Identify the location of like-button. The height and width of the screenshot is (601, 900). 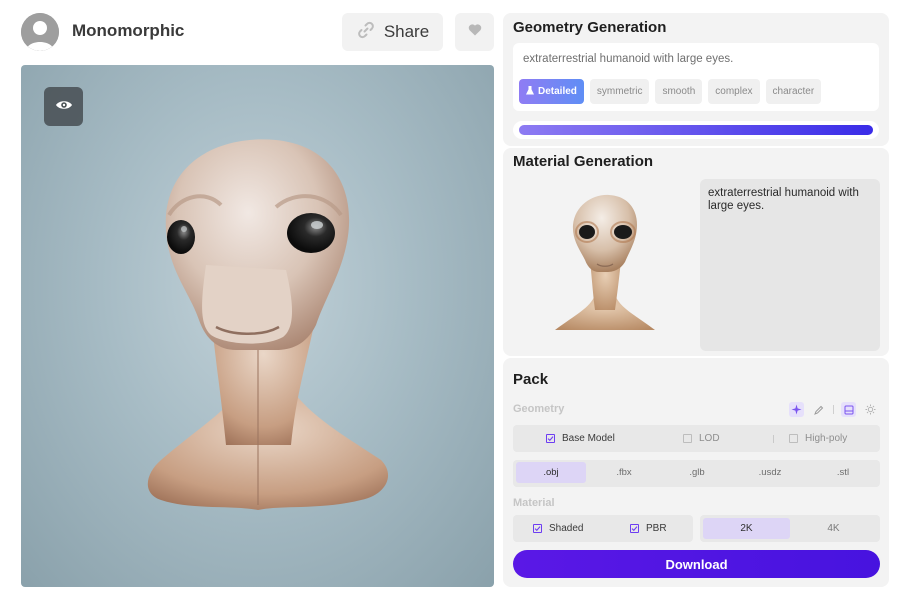
(474, 32).